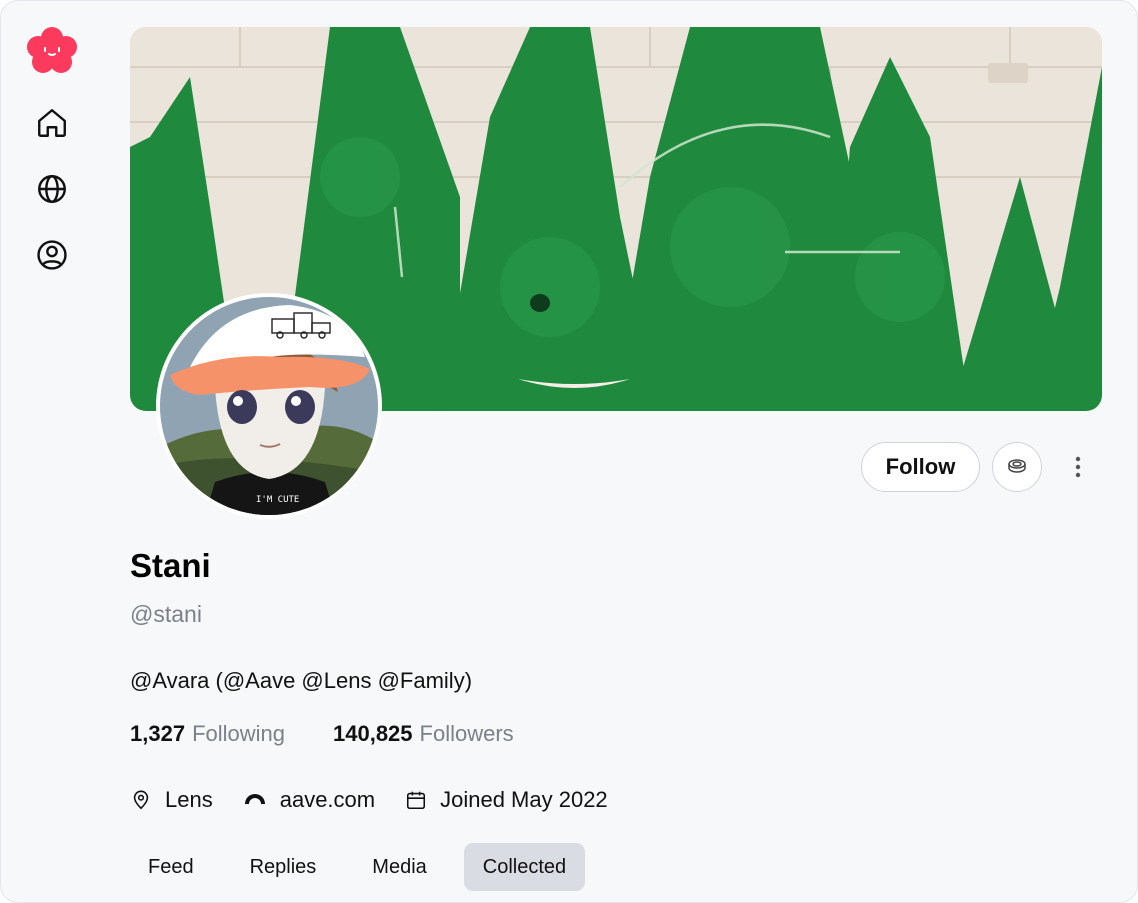 The width and height of the screenshot is (1138, 903). What do you see at coordinates (322, 734) in the screenshot?
I see `profile-stats: 1,327 Following 140,825 Followers` at bounding box center [322, 734].